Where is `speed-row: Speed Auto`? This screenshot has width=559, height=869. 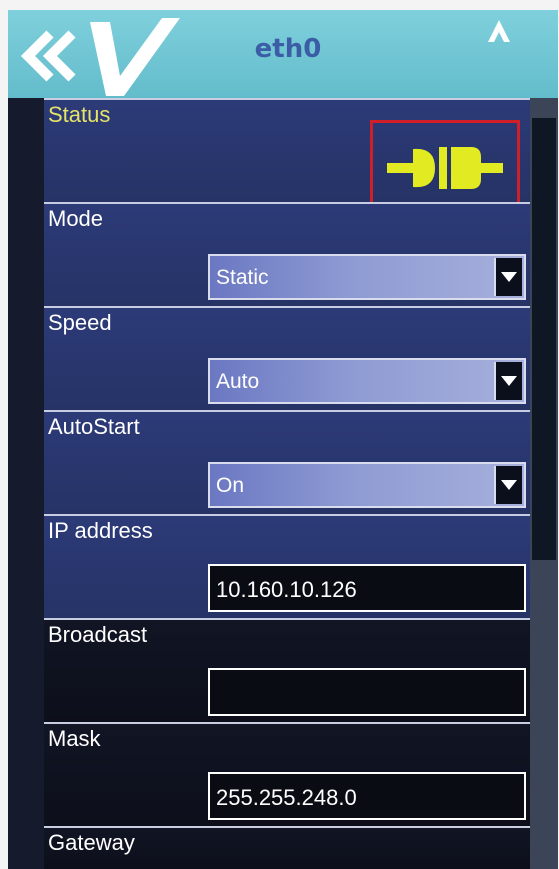
speed-row: Speed Auto is located at coordinates (287, 358).